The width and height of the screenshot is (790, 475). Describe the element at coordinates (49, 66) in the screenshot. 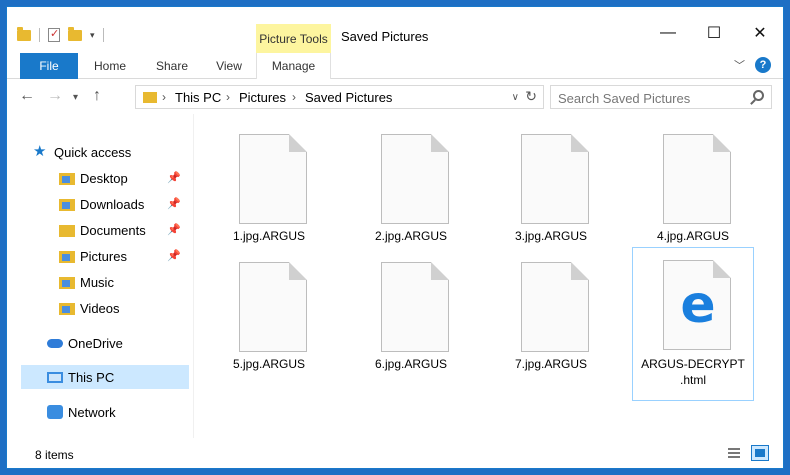

I see `tab-file: File` at that location.